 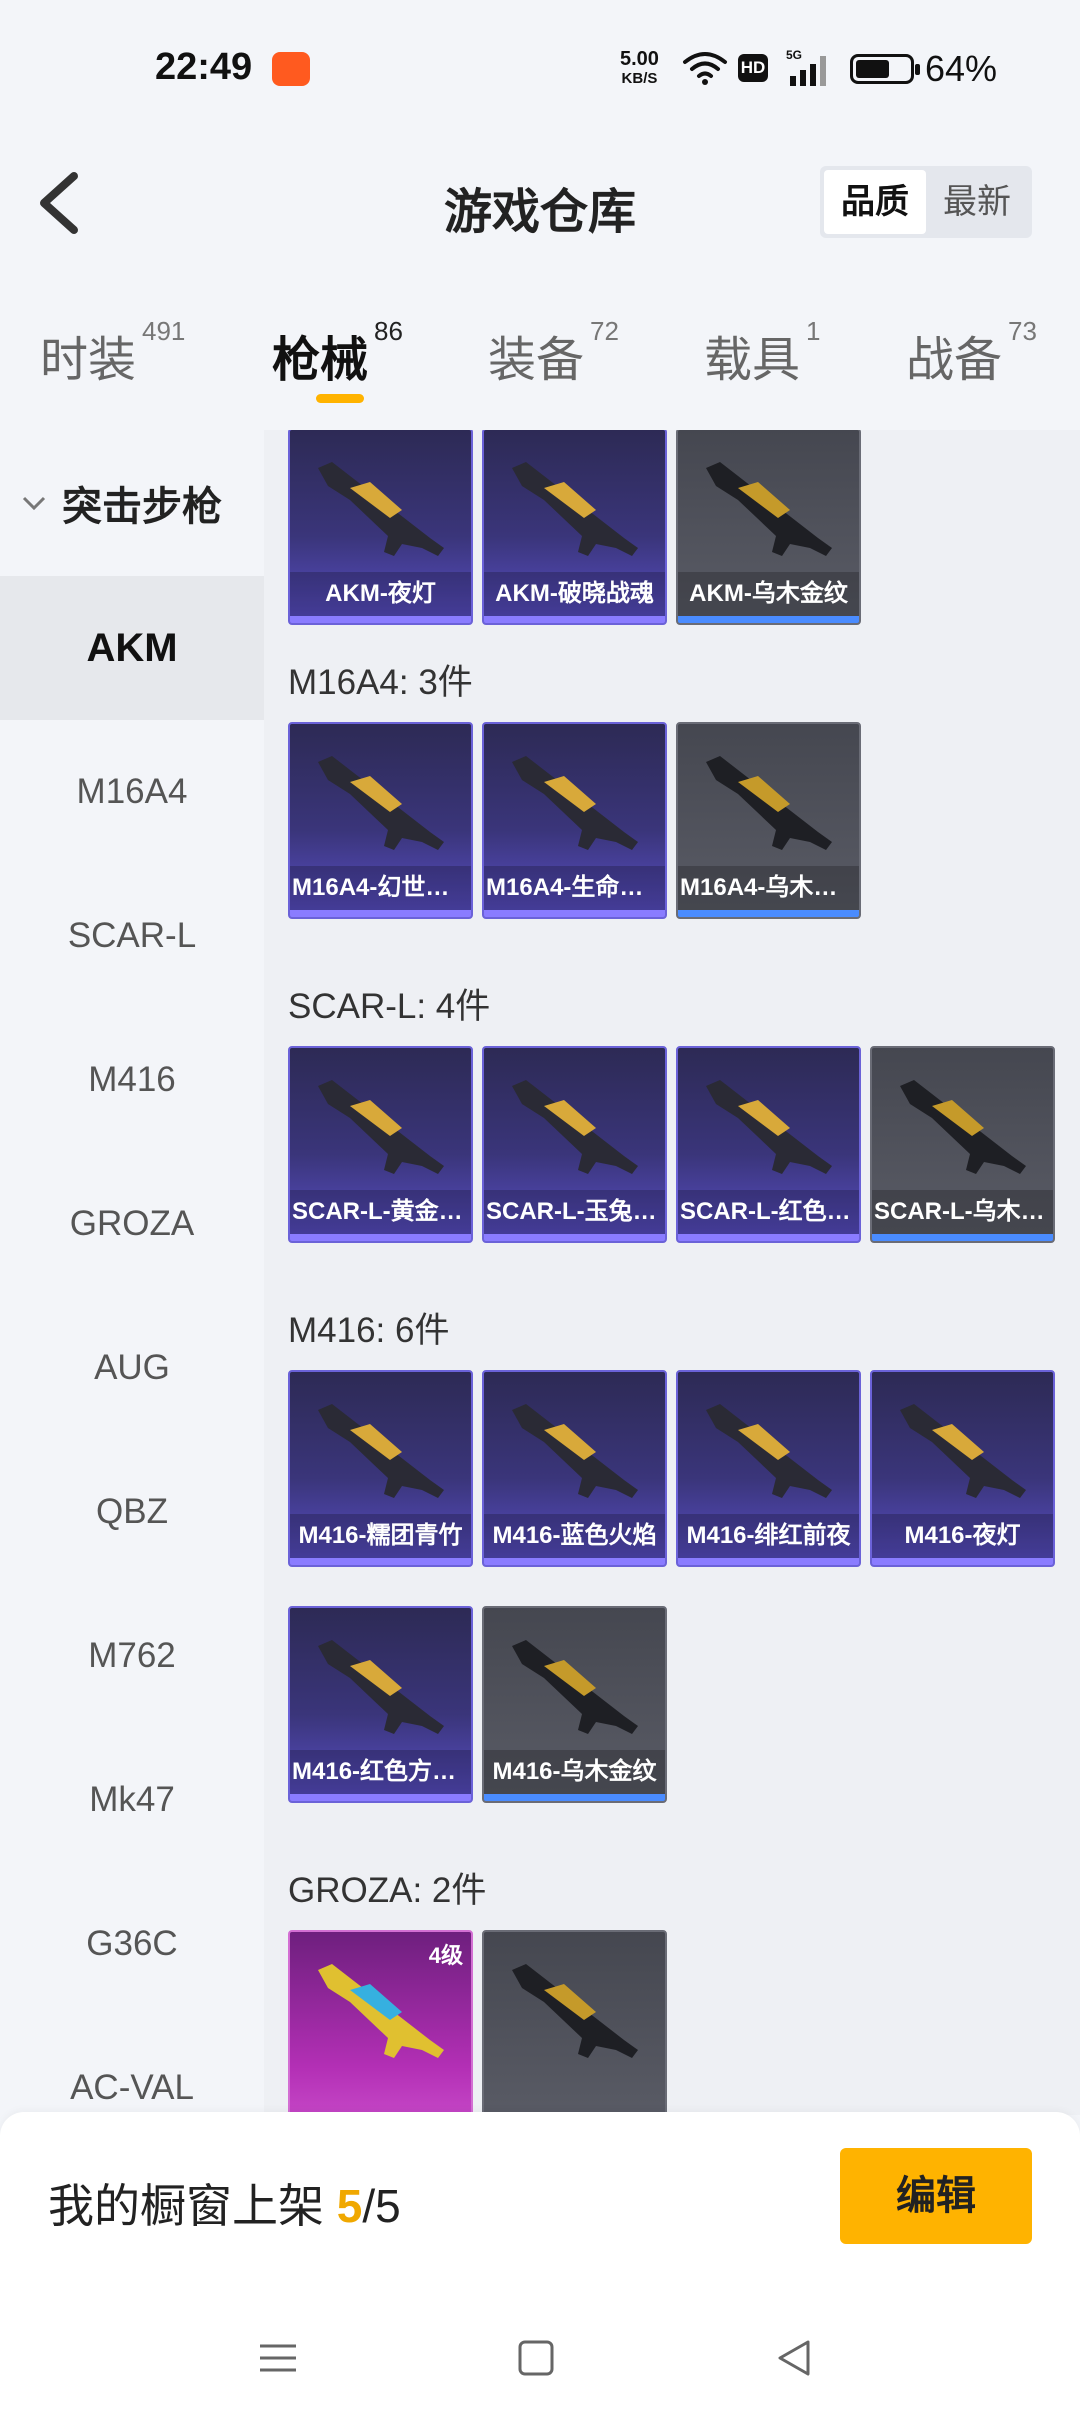 I want to click on tab-combat-supplies: 战备73, so click(x=971, y=366).